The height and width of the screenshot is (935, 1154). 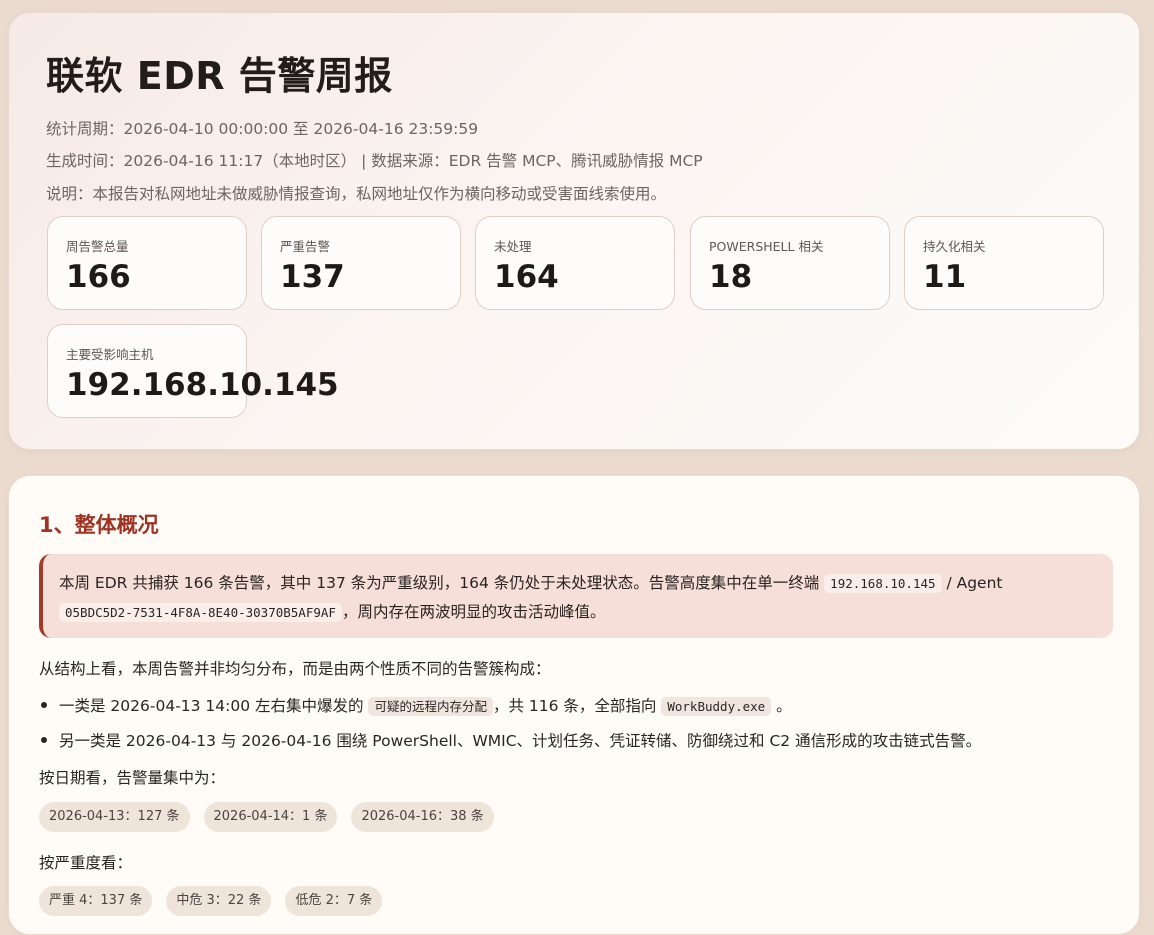 What do you see at coordinates (219, 76) in the screenshot?
I see `report-title: 联软 EDR 告警周报` at bounding box center [219, 76].